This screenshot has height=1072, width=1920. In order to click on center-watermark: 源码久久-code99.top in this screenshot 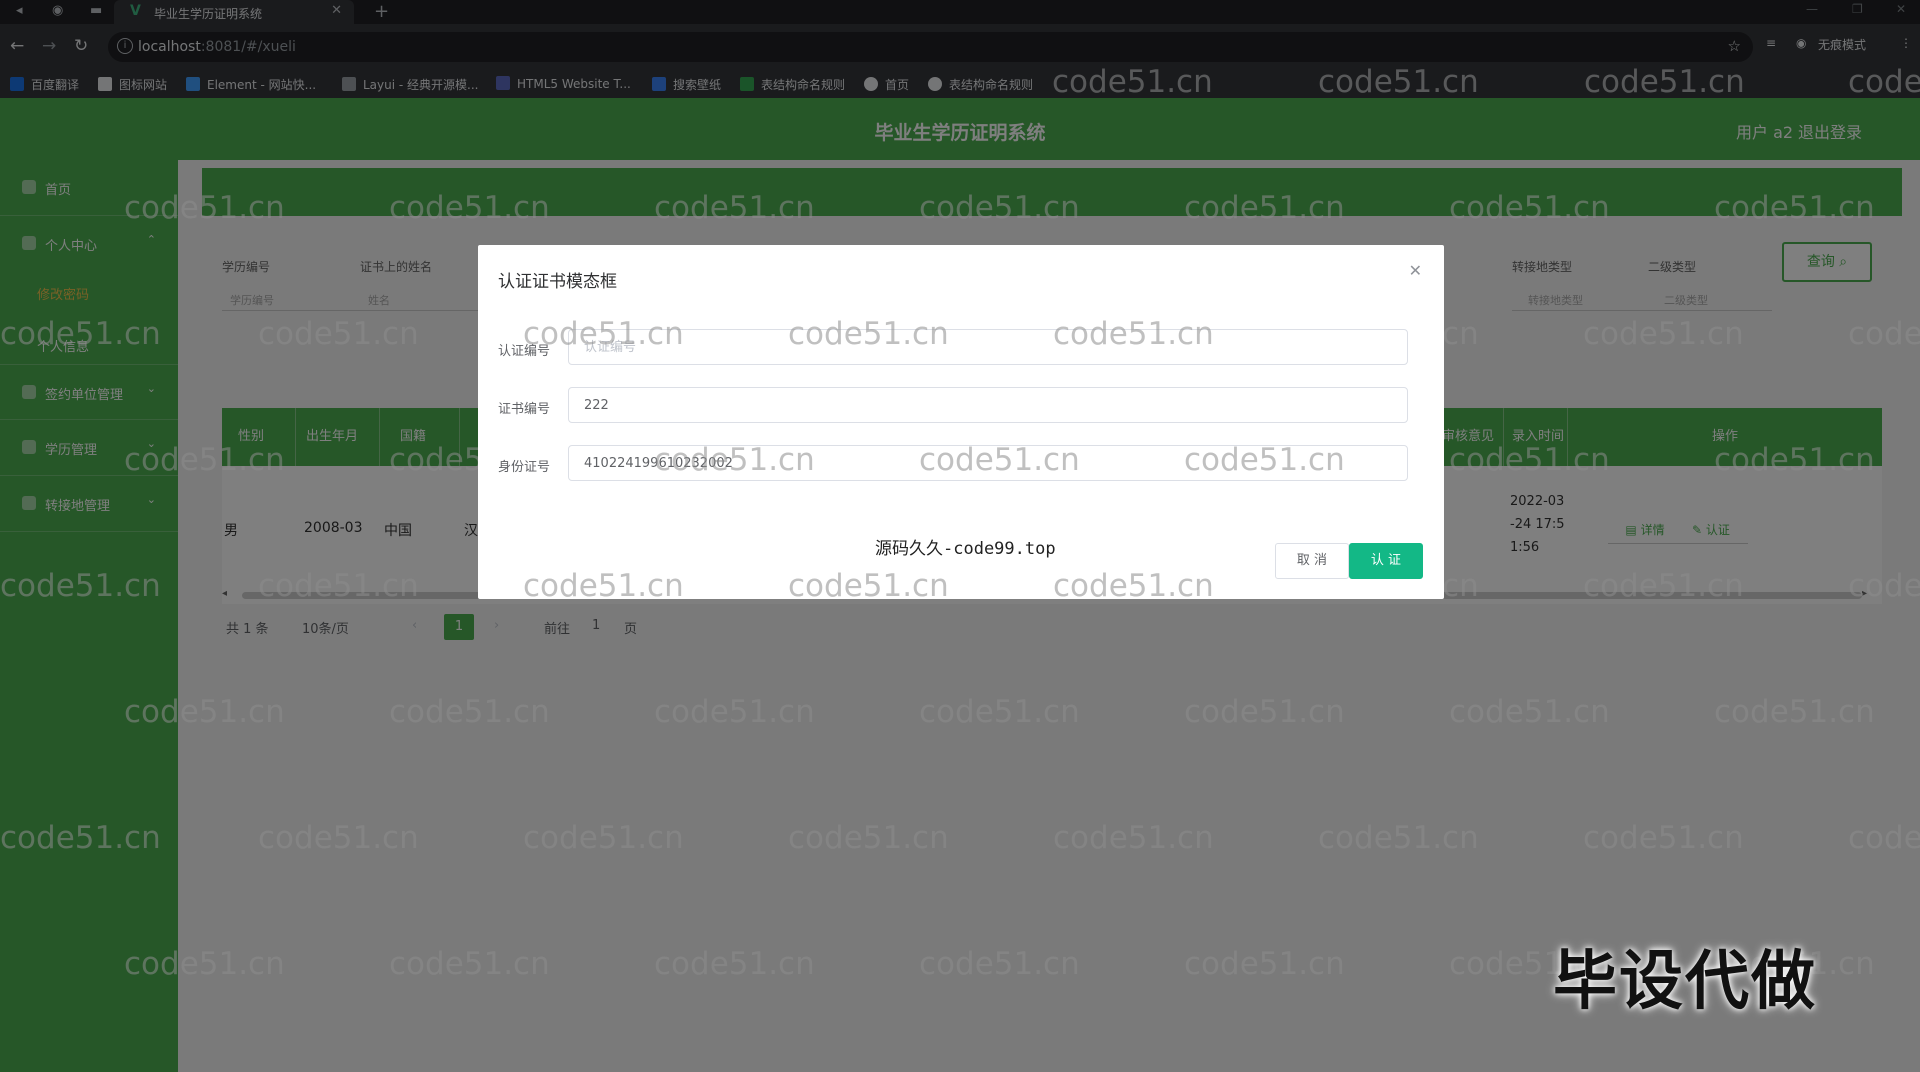, I will do `click(965, 549)`.